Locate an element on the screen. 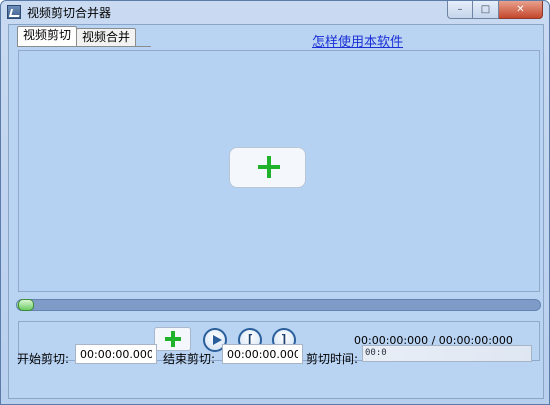  start-cut-label: 开始剪切: is located at coordinates (43, 359).